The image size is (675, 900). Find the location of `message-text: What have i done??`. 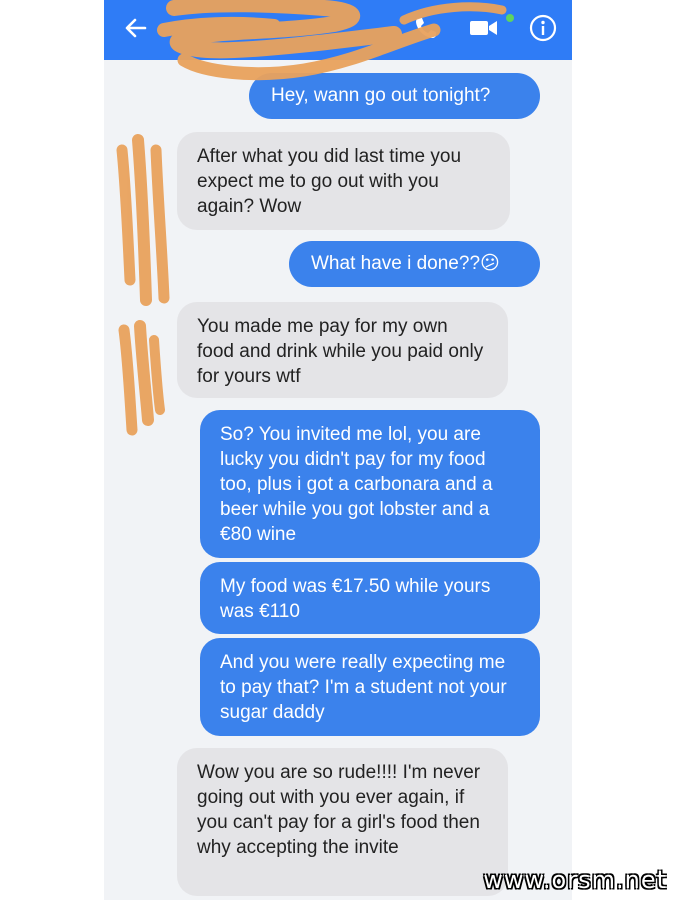

message-text: What have i done?? is located at coordinates (396, 263).